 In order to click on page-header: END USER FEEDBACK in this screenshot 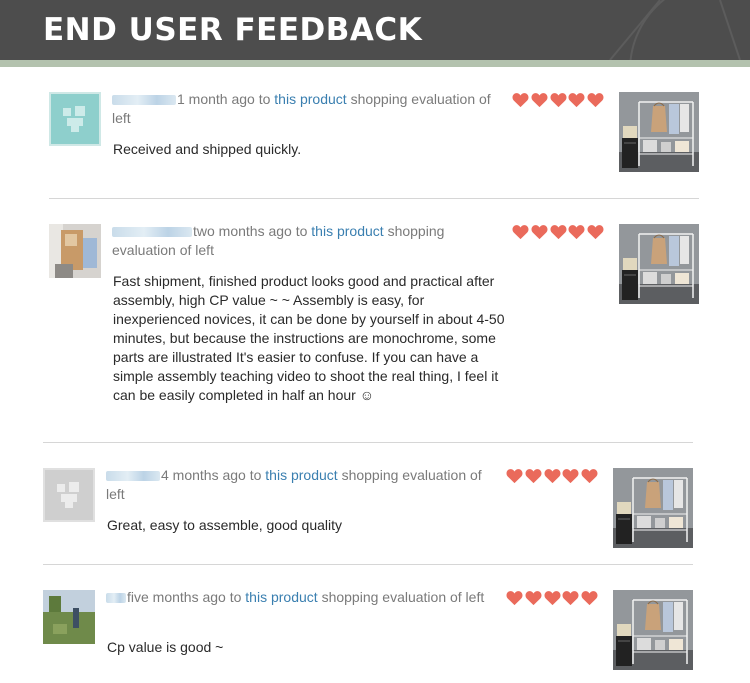, I will do `click(375, 30)`.